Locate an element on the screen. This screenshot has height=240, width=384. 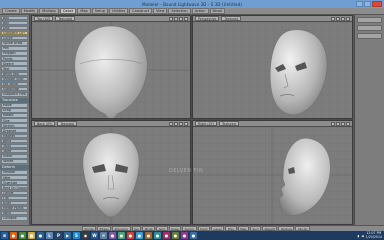
app-icon-19: ● is located at coordinates (175, 235).